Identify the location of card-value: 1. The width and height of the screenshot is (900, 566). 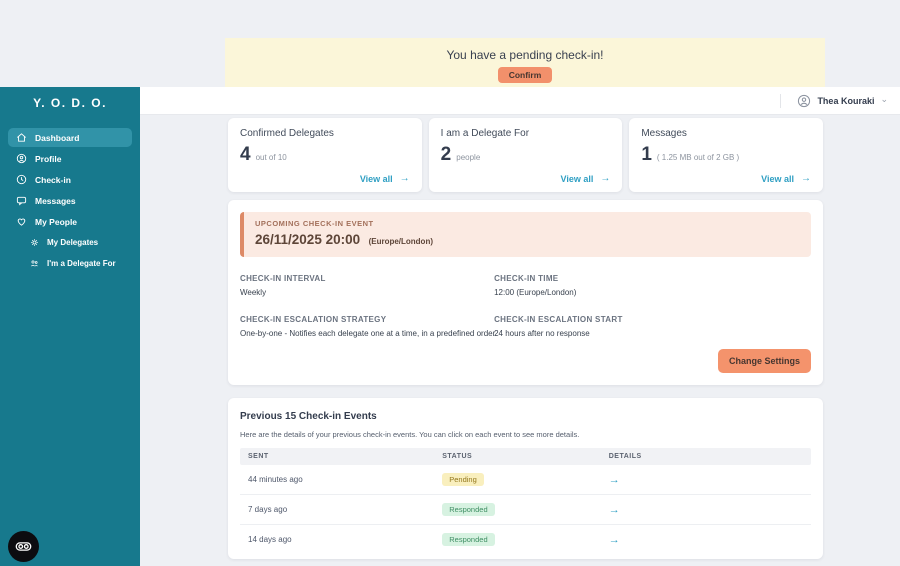
(646, 154).